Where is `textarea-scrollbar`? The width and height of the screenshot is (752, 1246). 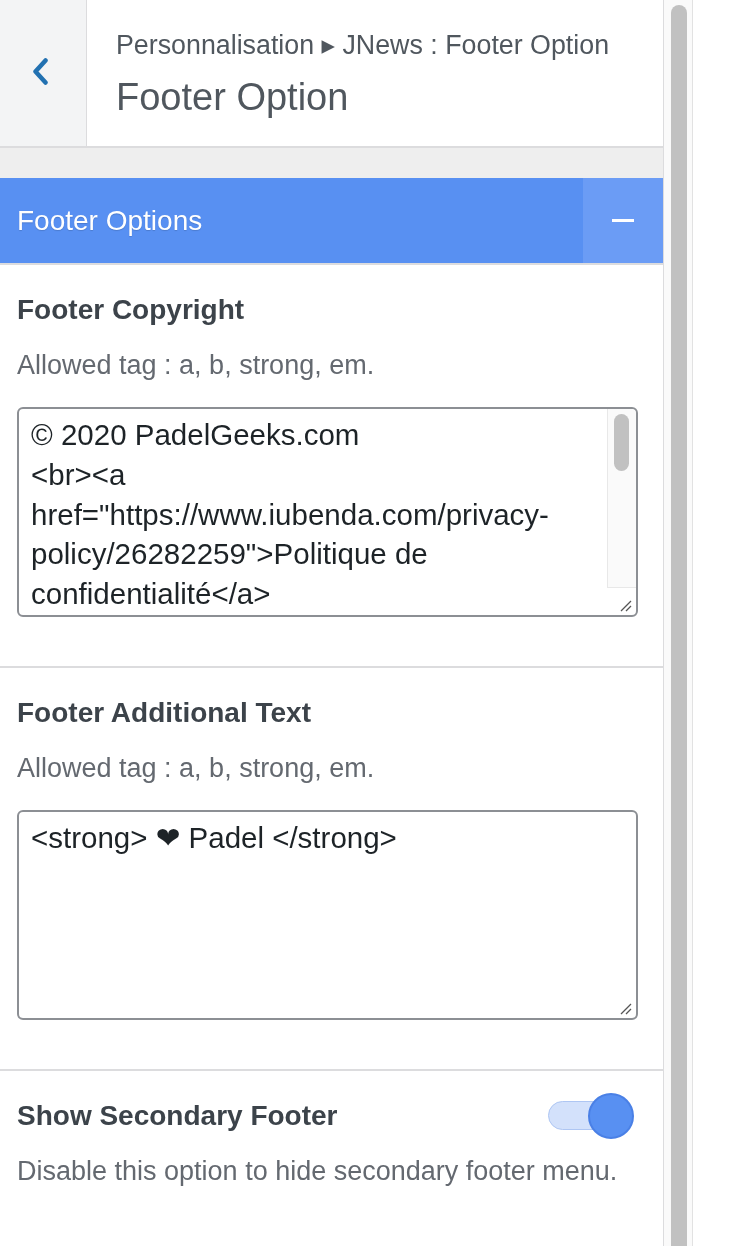 textarea-scrollbar is located at coordinates (621, 498).